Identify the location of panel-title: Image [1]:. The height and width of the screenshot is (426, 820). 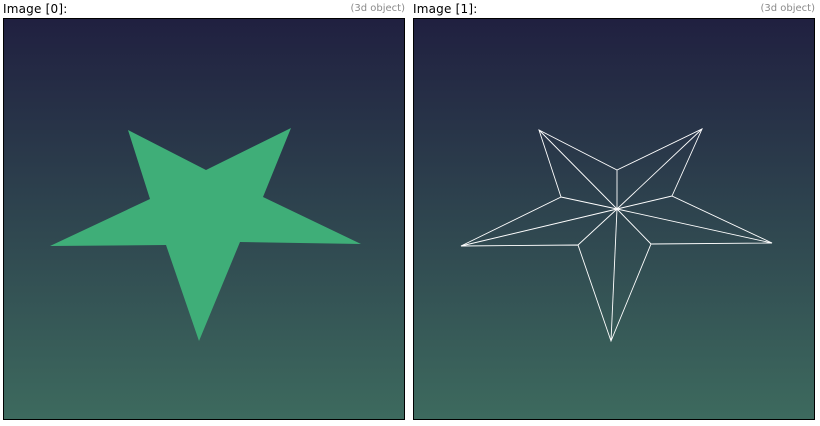
(445, 9).